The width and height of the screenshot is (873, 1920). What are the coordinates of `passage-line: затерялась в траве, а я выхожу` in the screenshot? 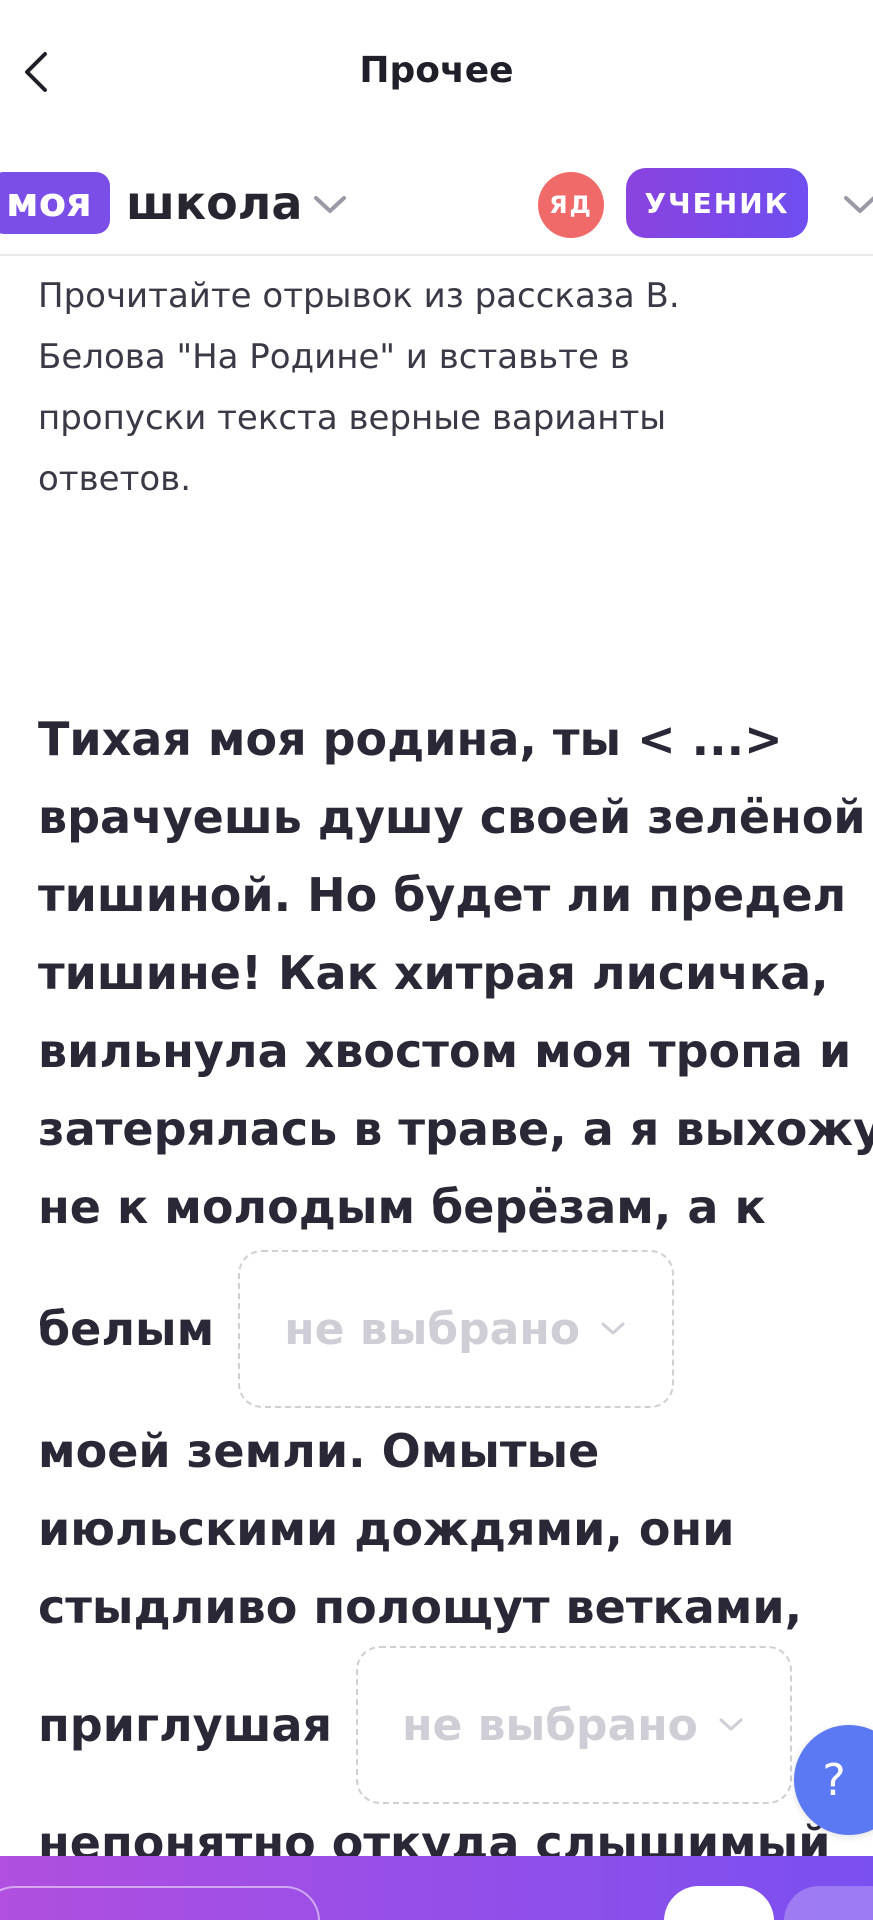 It's located at (455, 1129).